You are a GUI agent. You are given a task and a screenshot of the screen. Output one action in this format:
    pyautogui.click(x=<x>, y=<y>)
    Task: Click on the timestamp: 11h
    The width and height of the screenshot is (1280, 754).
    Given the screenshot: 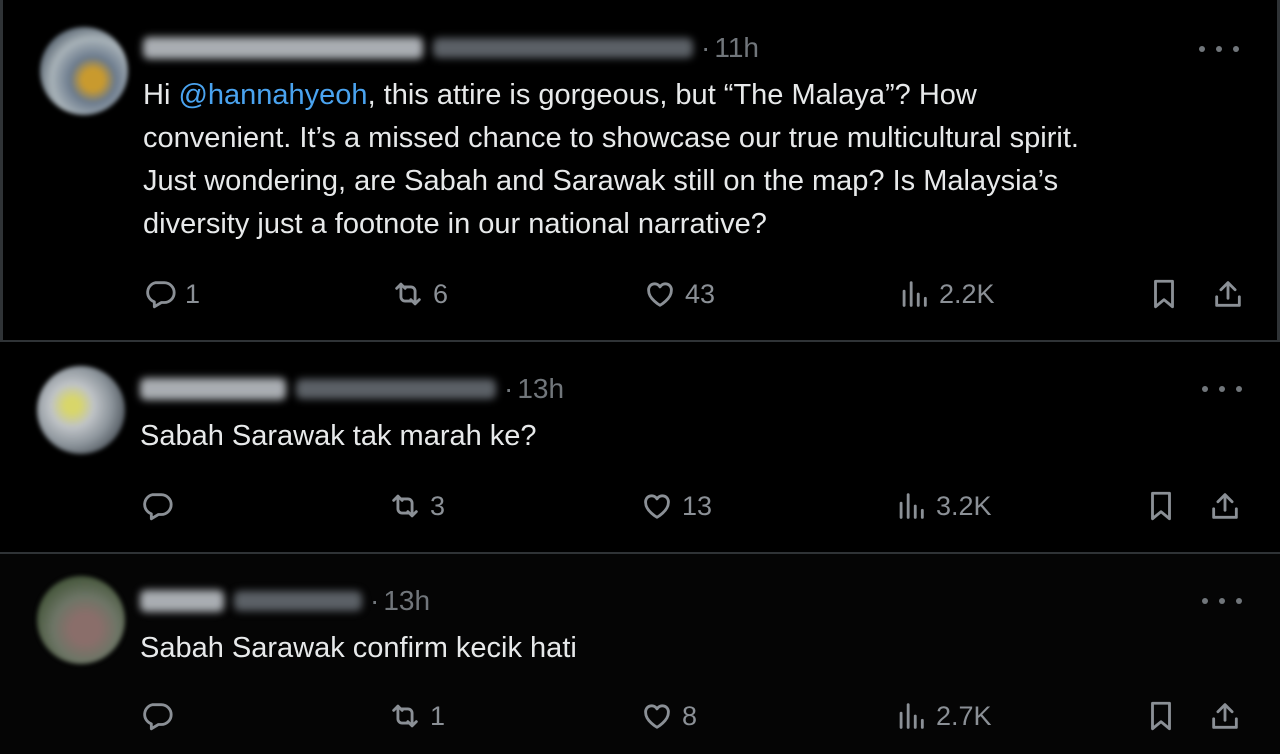 What is the action you would take?
    pyautogui.click(x=736, y=48)
    